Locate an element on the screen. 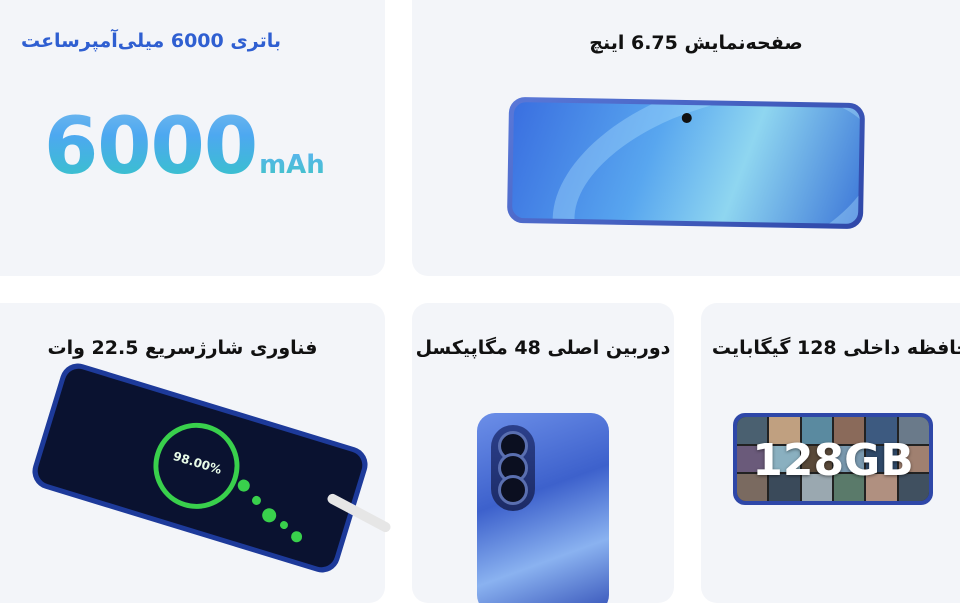 The width and height of the screenshot is (960, 603). camera-title: دوربین اصلی 48 مگاپیکسل is located at coordinates (543, 348).